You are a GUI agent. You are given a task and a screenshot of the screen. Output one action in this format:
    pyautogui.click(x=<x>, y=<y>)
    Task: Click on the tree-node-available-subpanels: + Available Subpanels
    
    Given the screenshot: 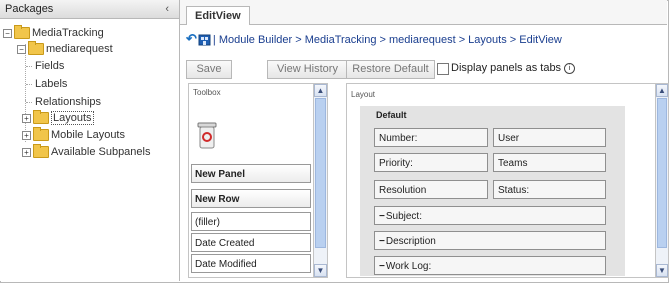 What is the action you would take?
    pyautogui.click(x=86, y=152)
    